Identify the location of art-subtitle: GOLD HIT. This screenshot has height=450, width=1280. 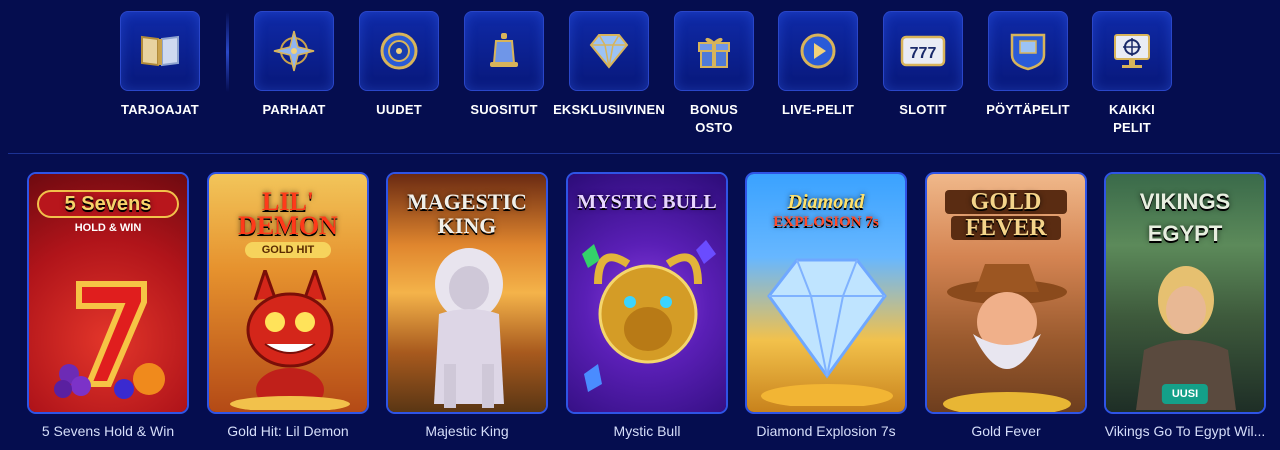
(288, 250).